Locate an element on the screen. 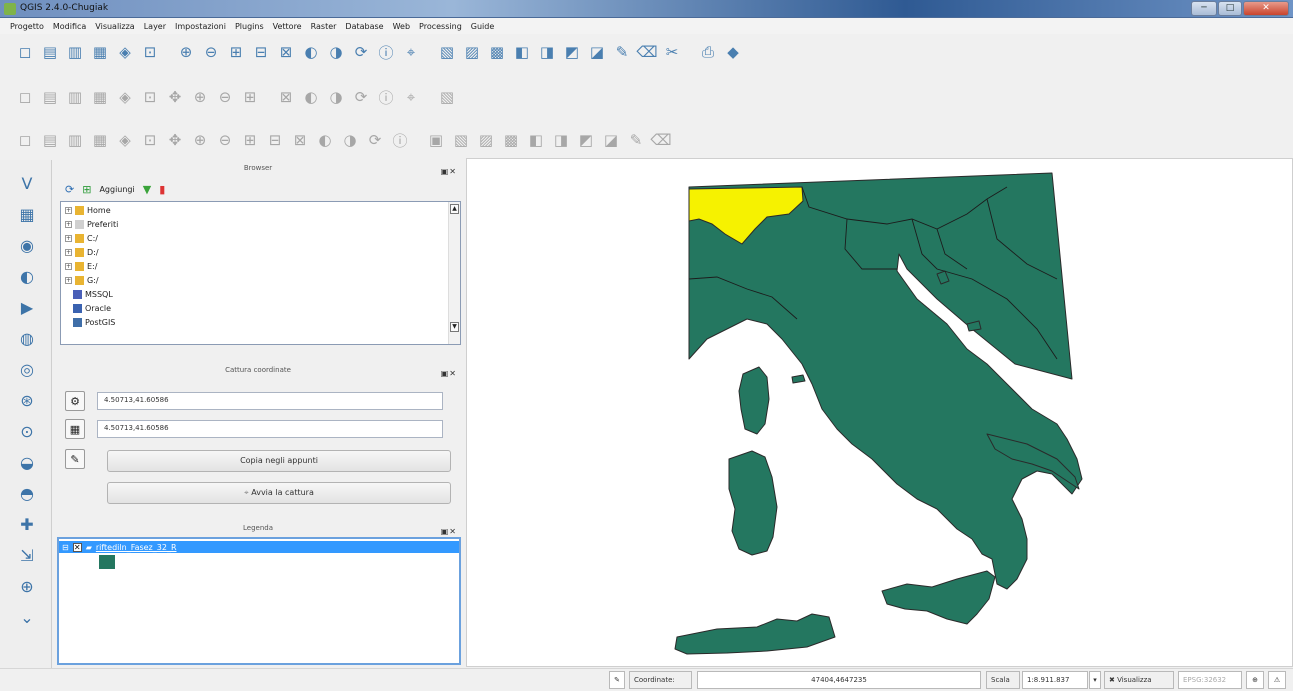 This screenshot has height=691, width=1293. label-move-icon: ⟳ is located at coordinates (361, 97).